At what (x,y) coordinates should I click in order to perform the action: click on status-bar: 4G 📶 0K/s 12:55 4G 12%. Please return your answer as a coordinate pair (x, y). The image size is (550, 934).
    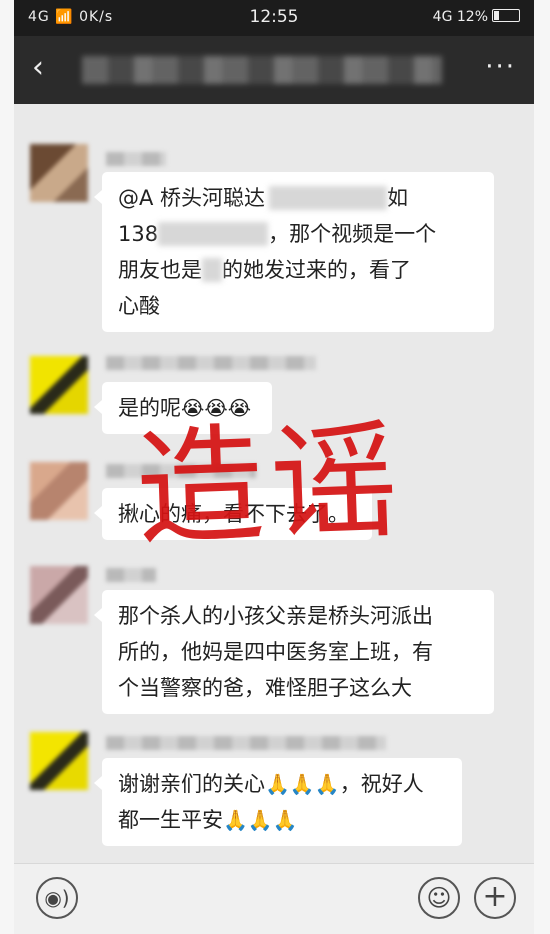
    Looking at the image, I should click on (274, 18).